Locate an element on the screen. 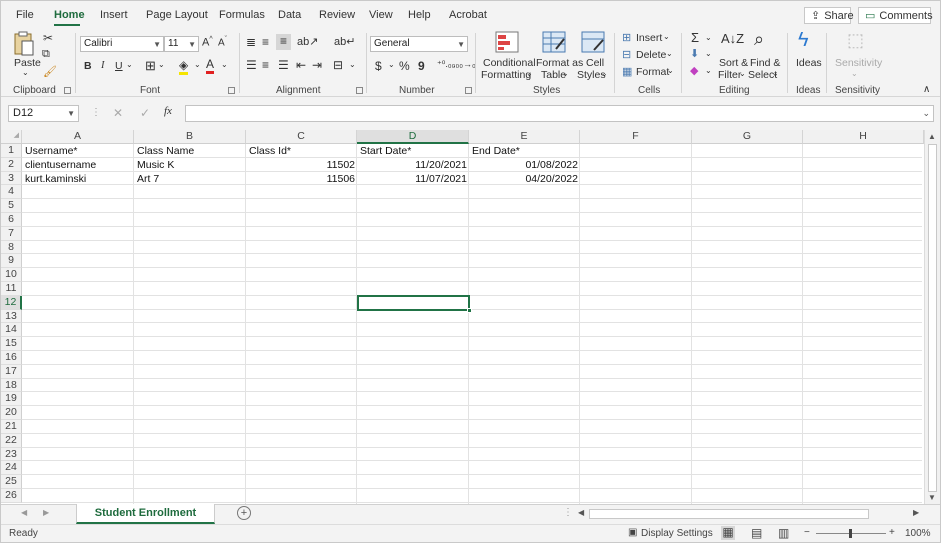  decrease-decimal-icon: .₀₀→₀ is located at coordinates (464, 64).